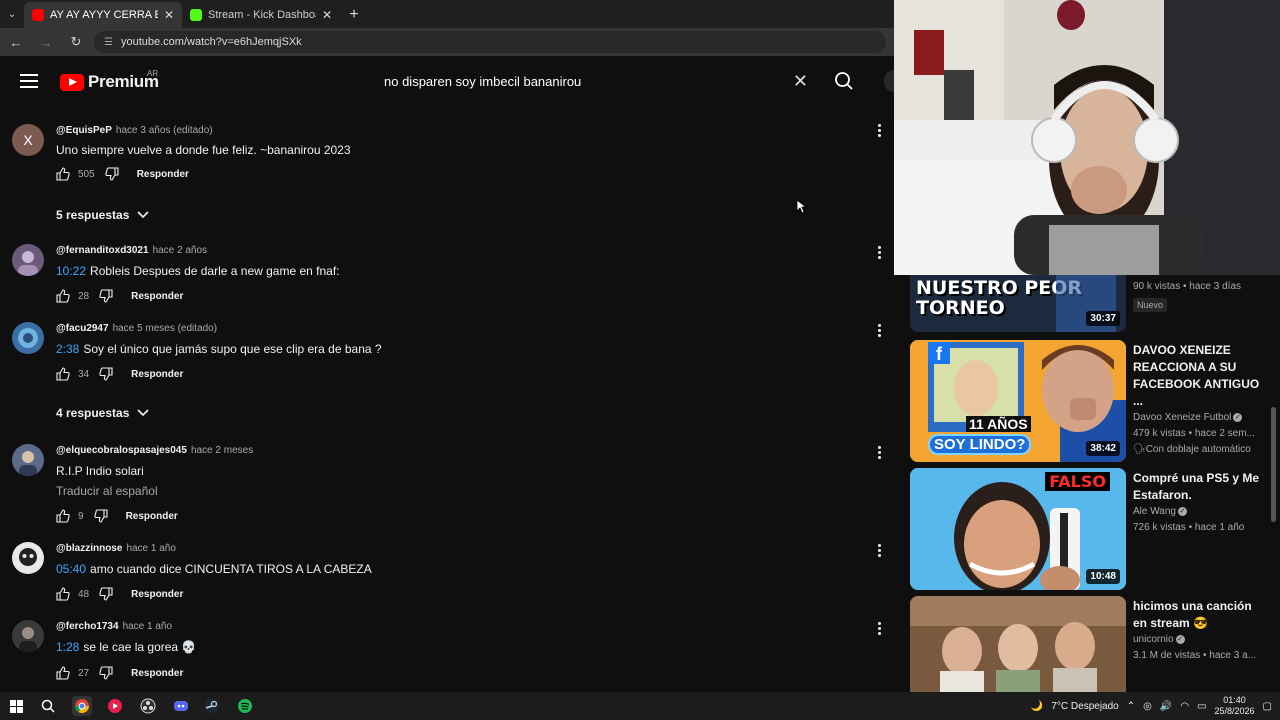  Describe the element at coordinates (801, 206) in the screenshot. I see `mouse-cursor-icon` at that location.